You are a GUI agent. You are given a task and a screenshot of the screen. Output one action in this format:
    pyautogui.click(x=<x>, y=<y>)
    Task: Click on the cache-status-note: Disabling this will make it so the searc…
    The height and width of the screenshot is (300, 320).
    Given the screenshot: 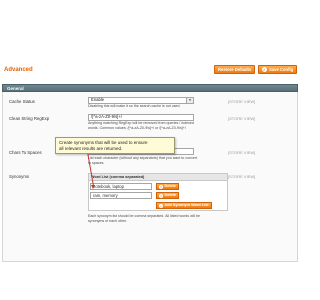 What is the action you would take?
    pyautogui.click(x=134, y=106)
    